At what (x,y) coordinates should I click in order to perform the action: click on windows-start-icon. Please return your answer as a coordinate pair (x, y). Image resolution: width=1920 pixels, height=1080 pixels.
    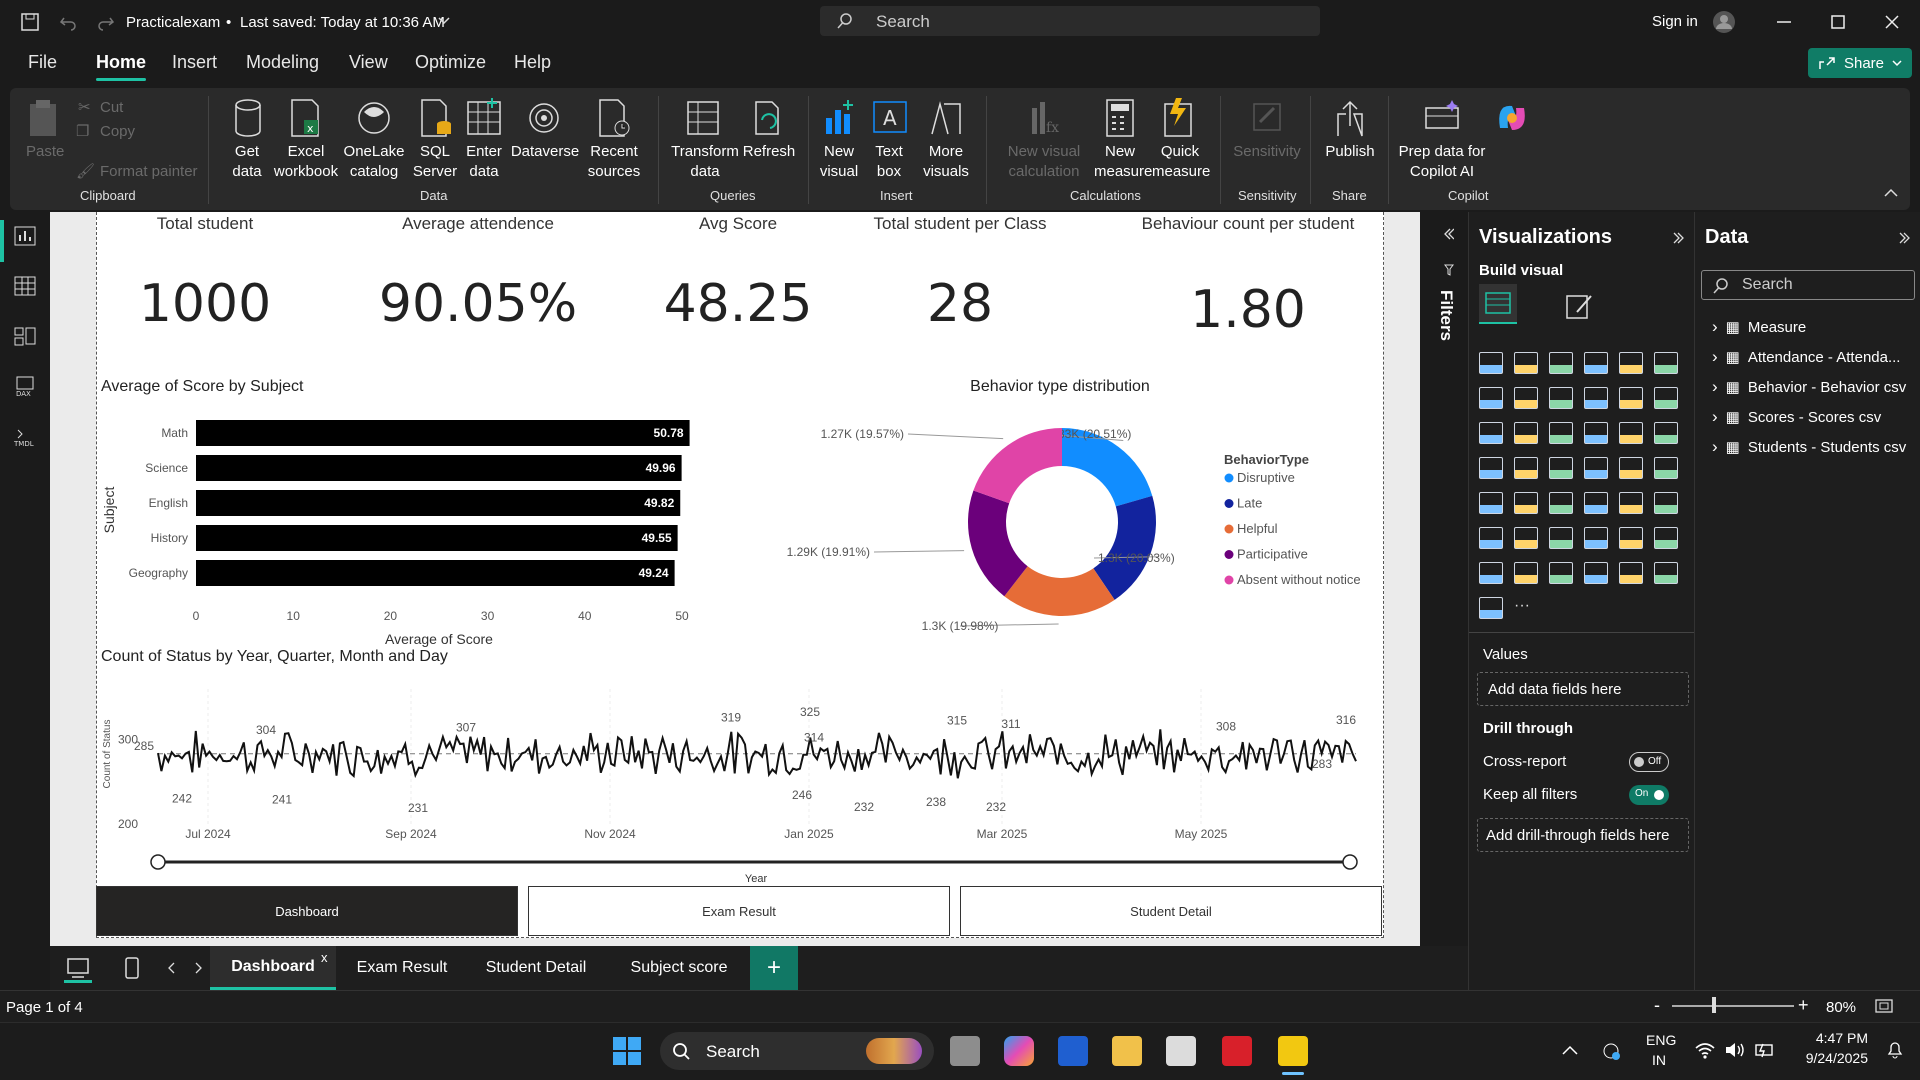
    Looking at the image, I should click on (627, 1051).